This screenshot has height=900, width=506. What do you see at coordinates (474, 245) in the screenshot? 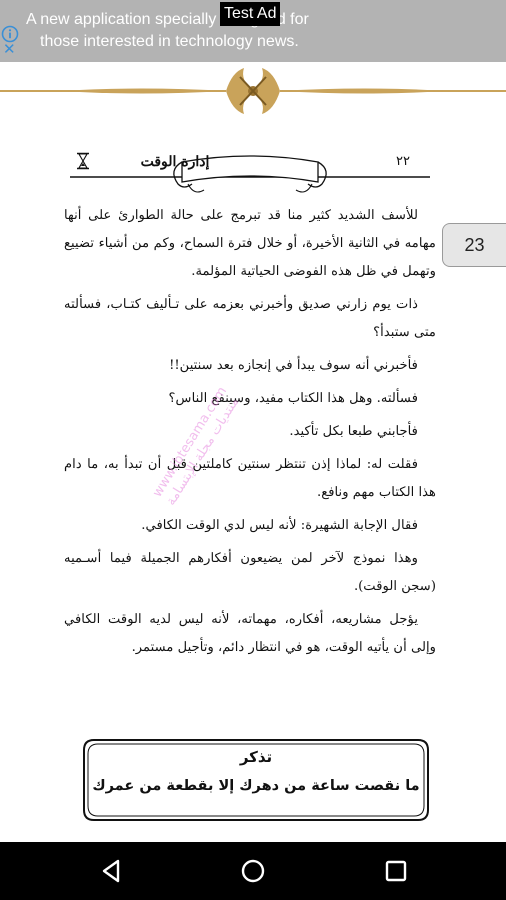
I see `page-number-badge: 23` at bounding box center [474, 245].